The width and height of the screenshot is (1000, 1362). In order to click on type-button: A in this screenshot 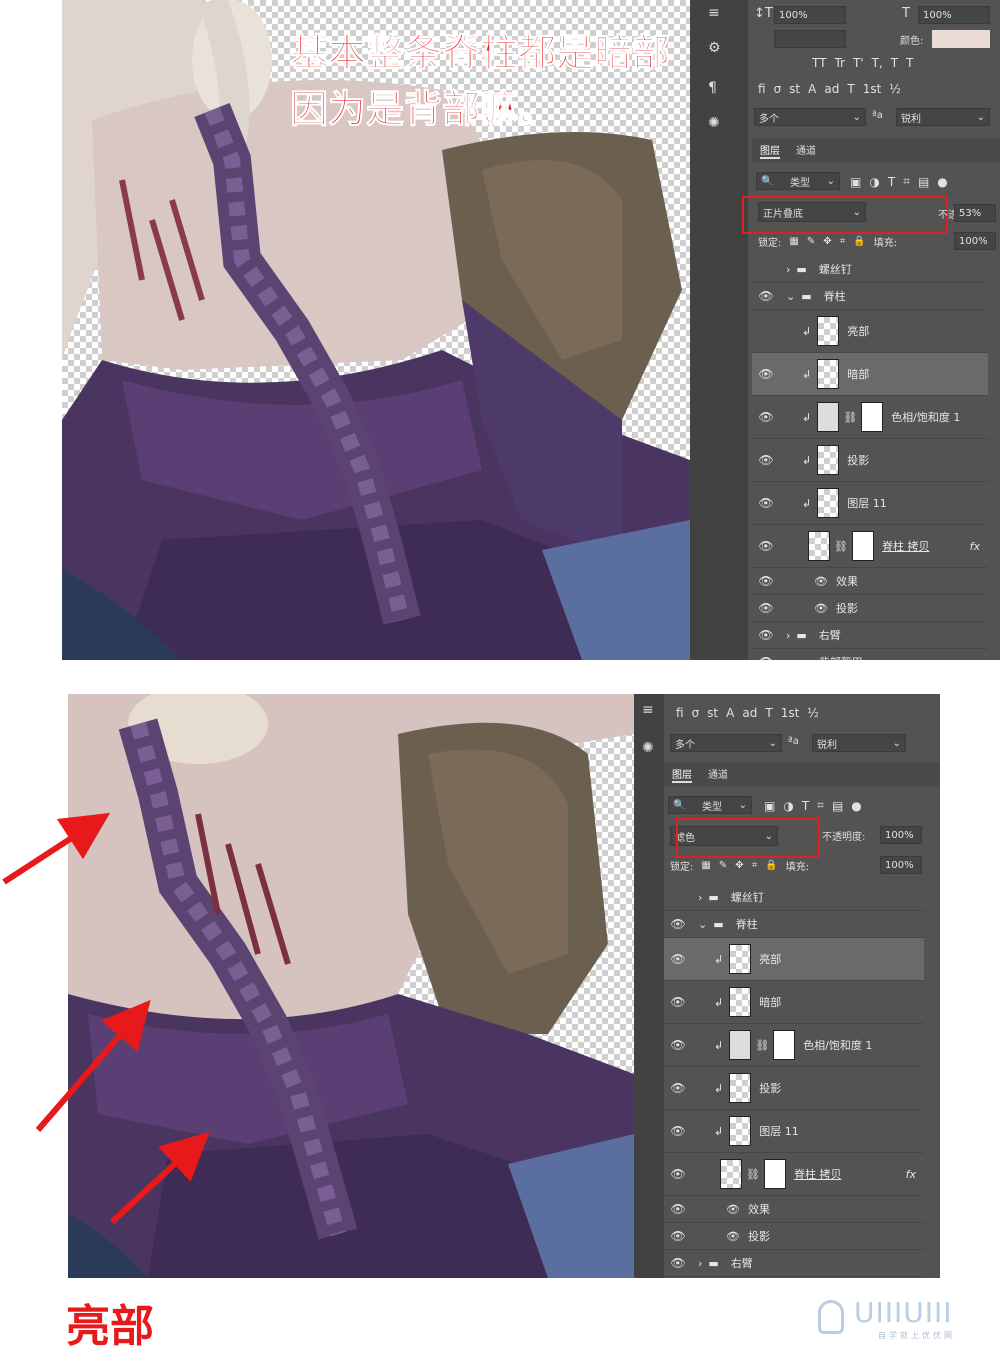, I will do `click(730, 713)`.